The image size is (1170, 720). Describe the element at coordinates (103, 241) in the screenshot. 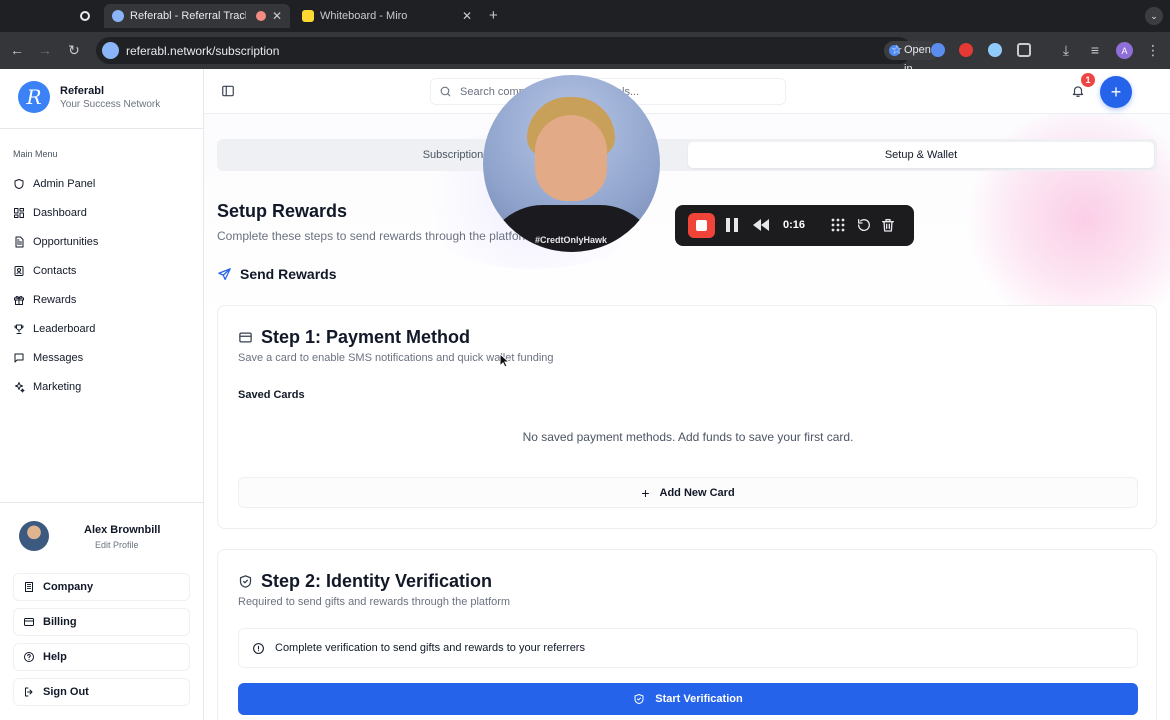

I see `sidebar-item-opportunities: Opportunities` at that location.